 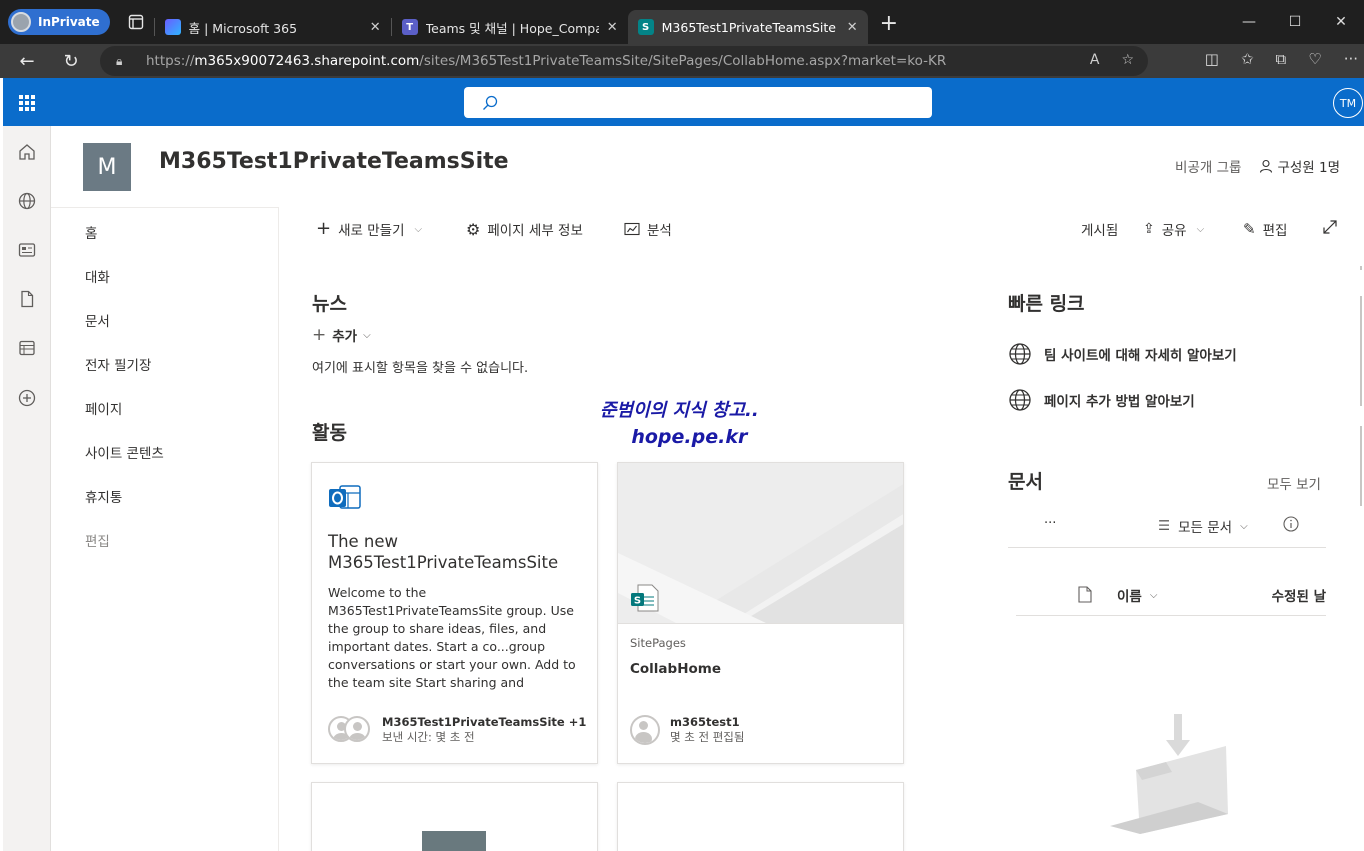 I want to click on minimize-icon: —, so click(x=1249, y=22).